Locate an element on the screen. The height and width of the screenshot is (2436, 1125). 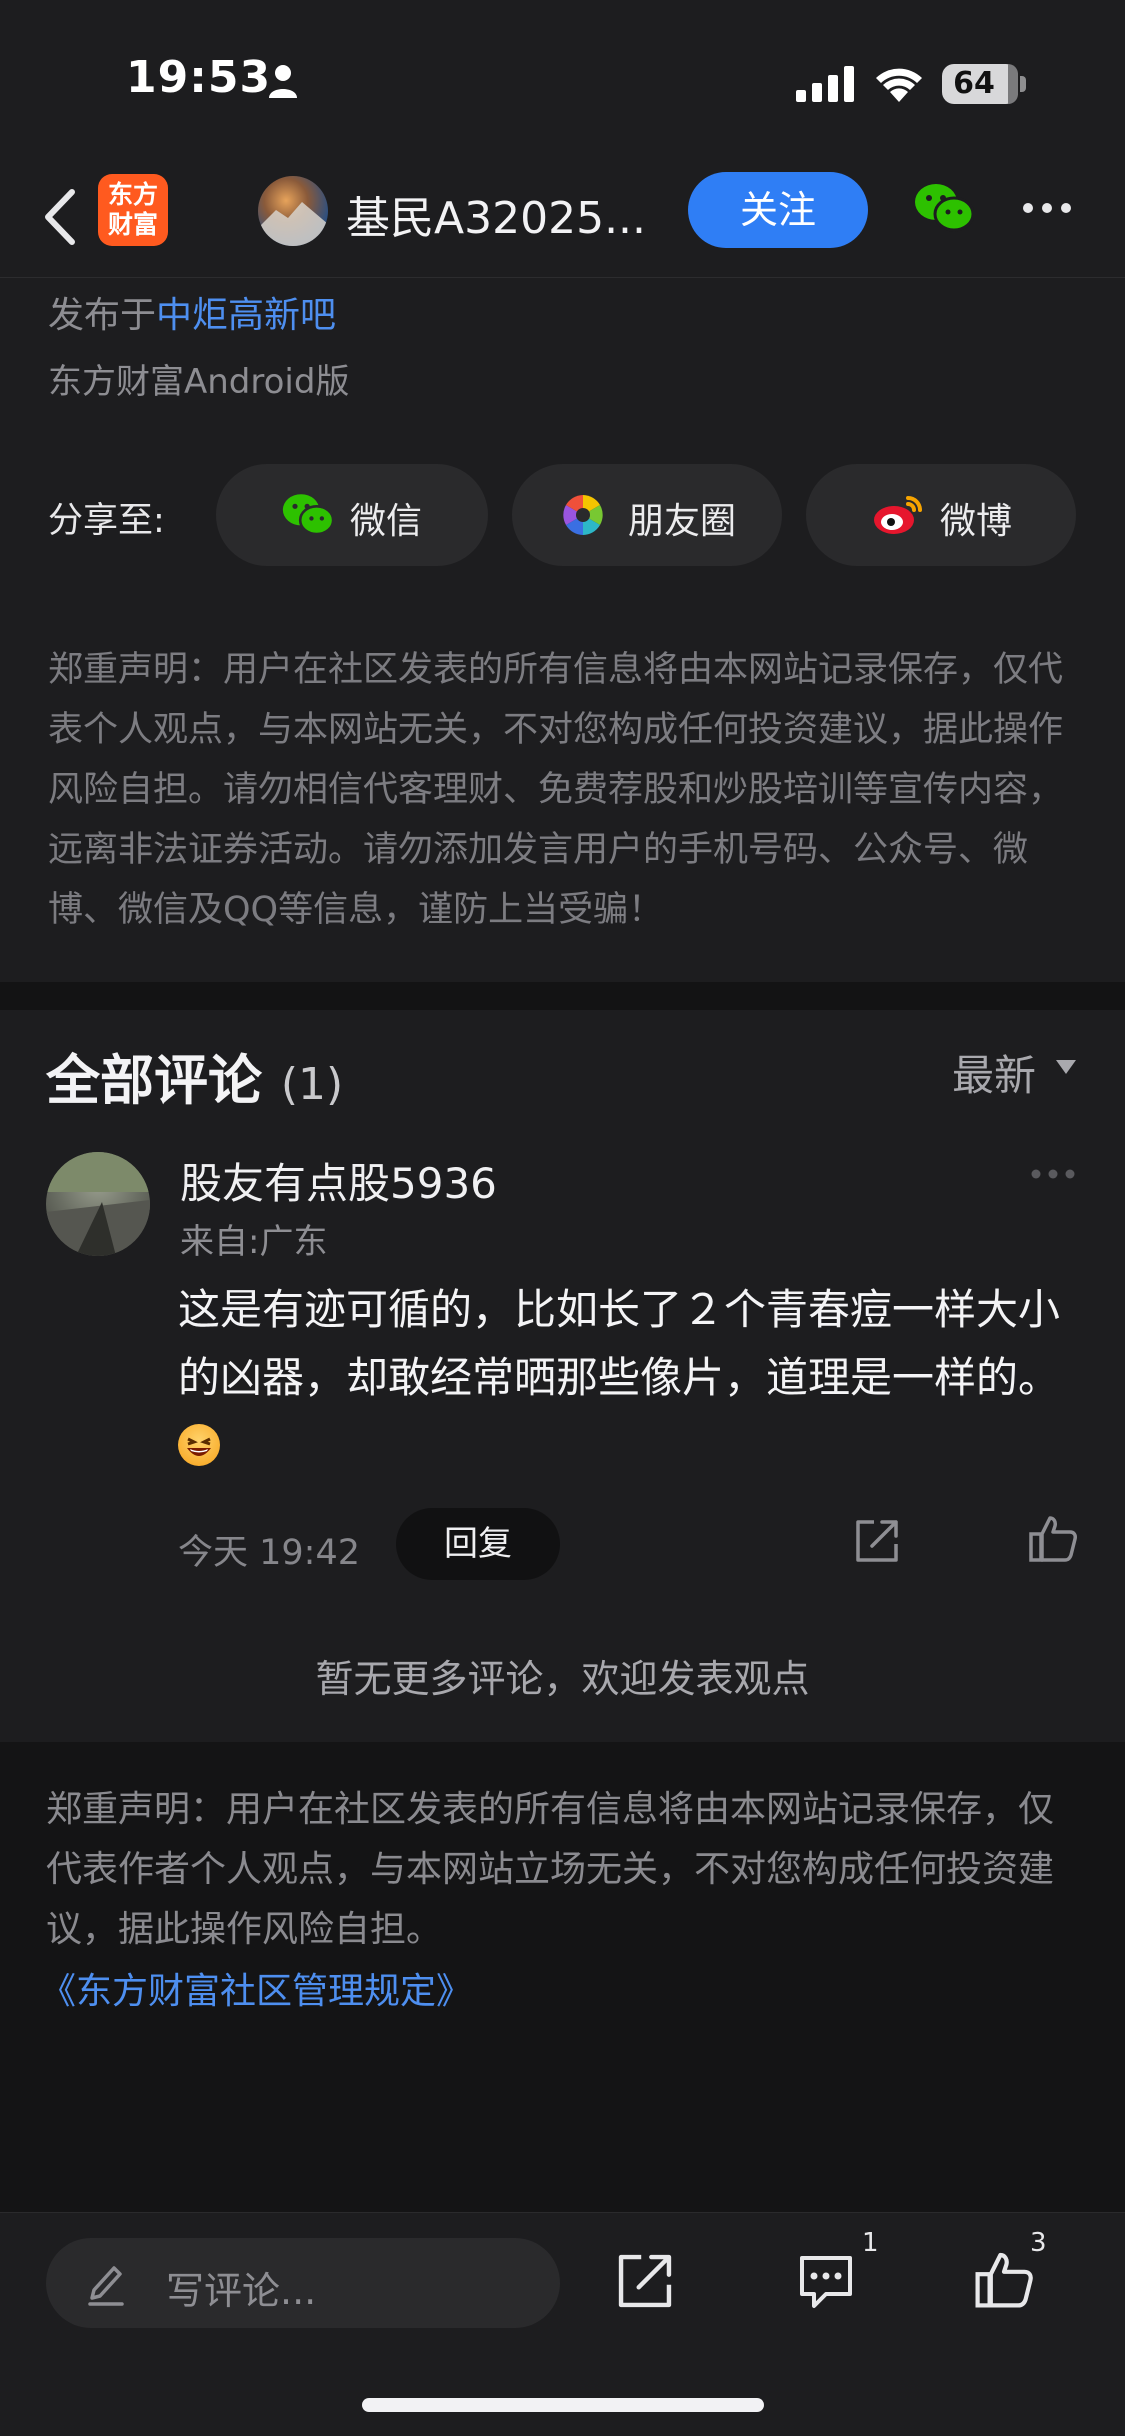
nav-bar: 东方 财富 基民A32025... 关注 is located at coordinates (562, 219).